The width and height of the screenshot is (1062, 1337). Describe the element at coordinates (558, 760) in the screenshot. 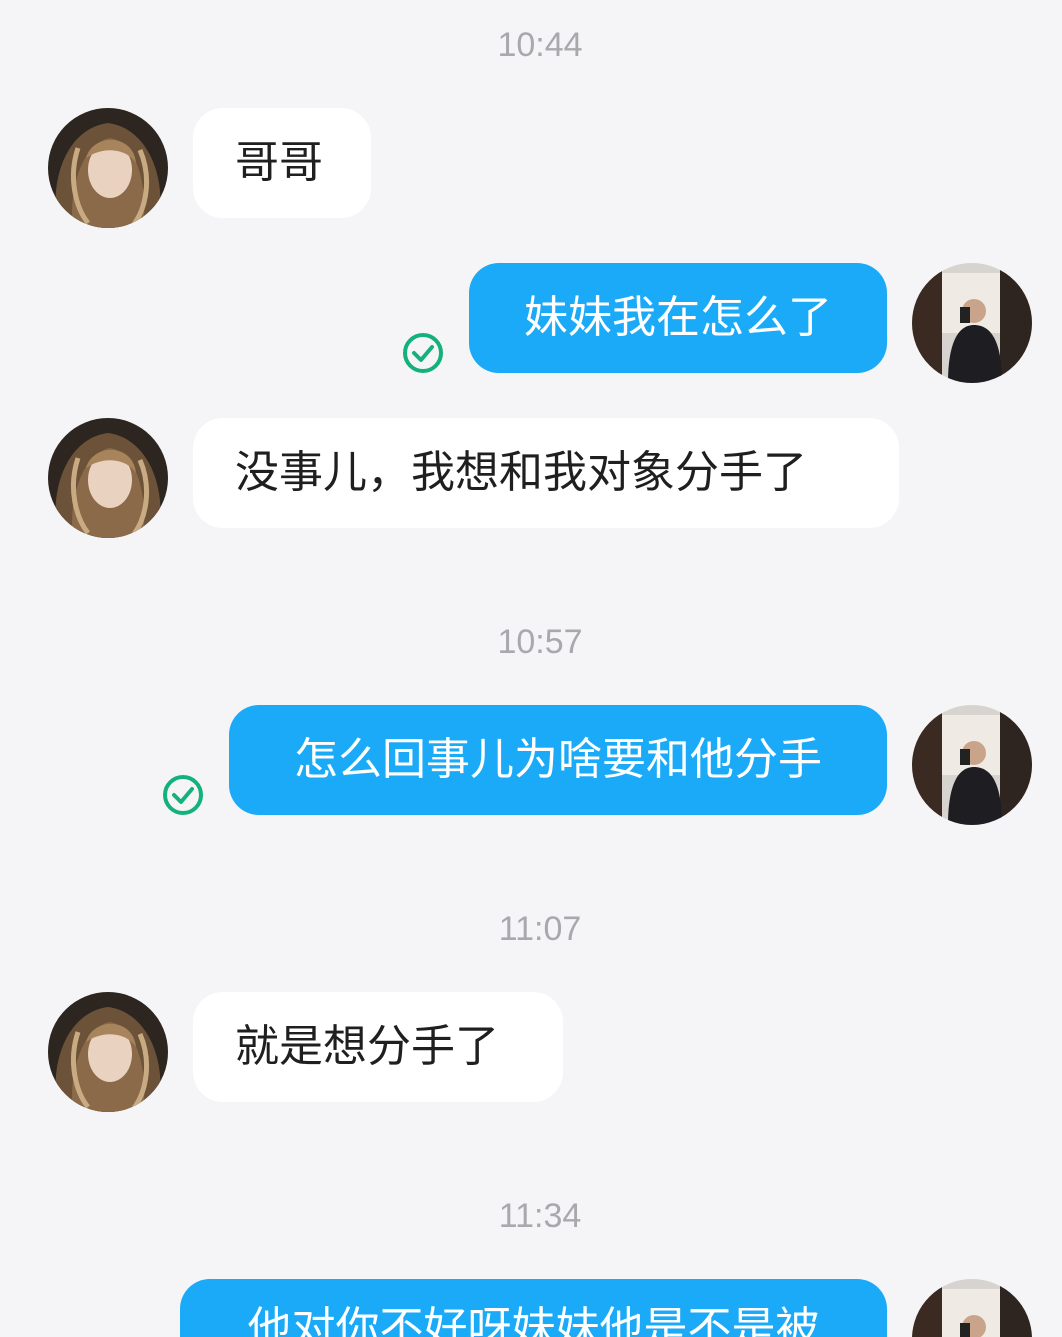

I see `message-bubble-outgoing: 怎么回事儿为啥要和他分手` at that location.